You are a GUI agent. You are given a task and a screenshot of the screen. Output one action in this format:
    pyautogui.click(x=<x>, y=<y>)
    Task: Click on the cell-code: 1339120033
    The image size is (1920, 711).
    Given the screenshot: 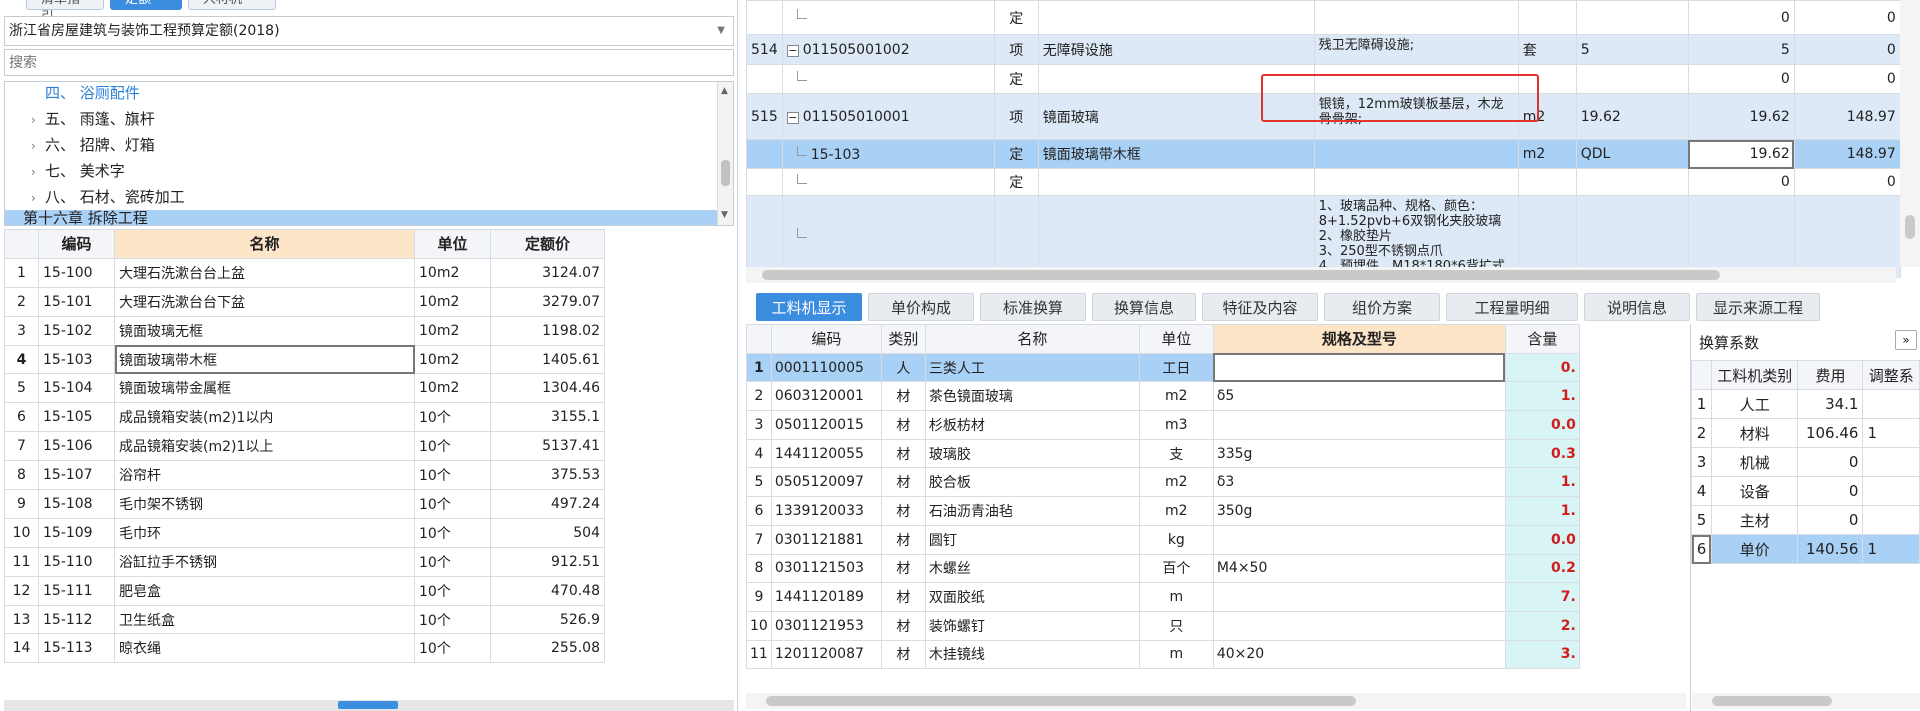 What is the action you would take?
    pyautogui.click(x=826, y=511)
    